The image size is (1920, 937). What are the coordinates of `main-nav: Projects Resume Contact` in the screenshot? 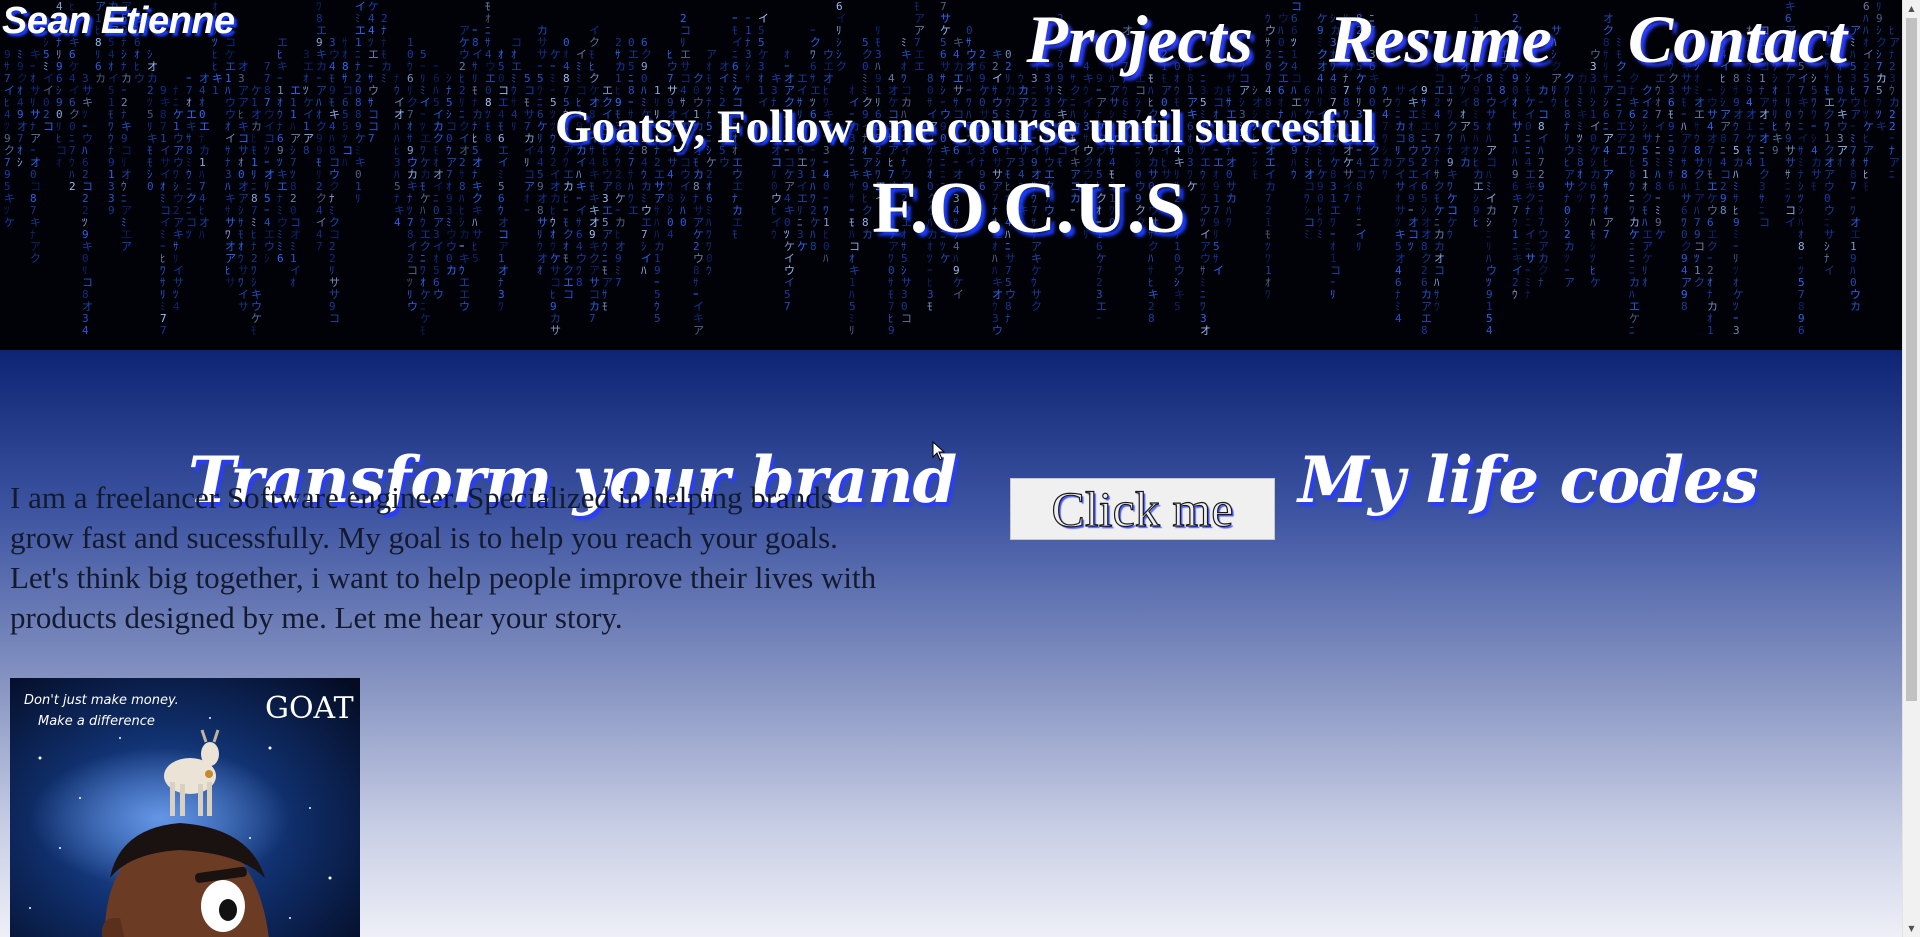 It's located at (1436, 39).